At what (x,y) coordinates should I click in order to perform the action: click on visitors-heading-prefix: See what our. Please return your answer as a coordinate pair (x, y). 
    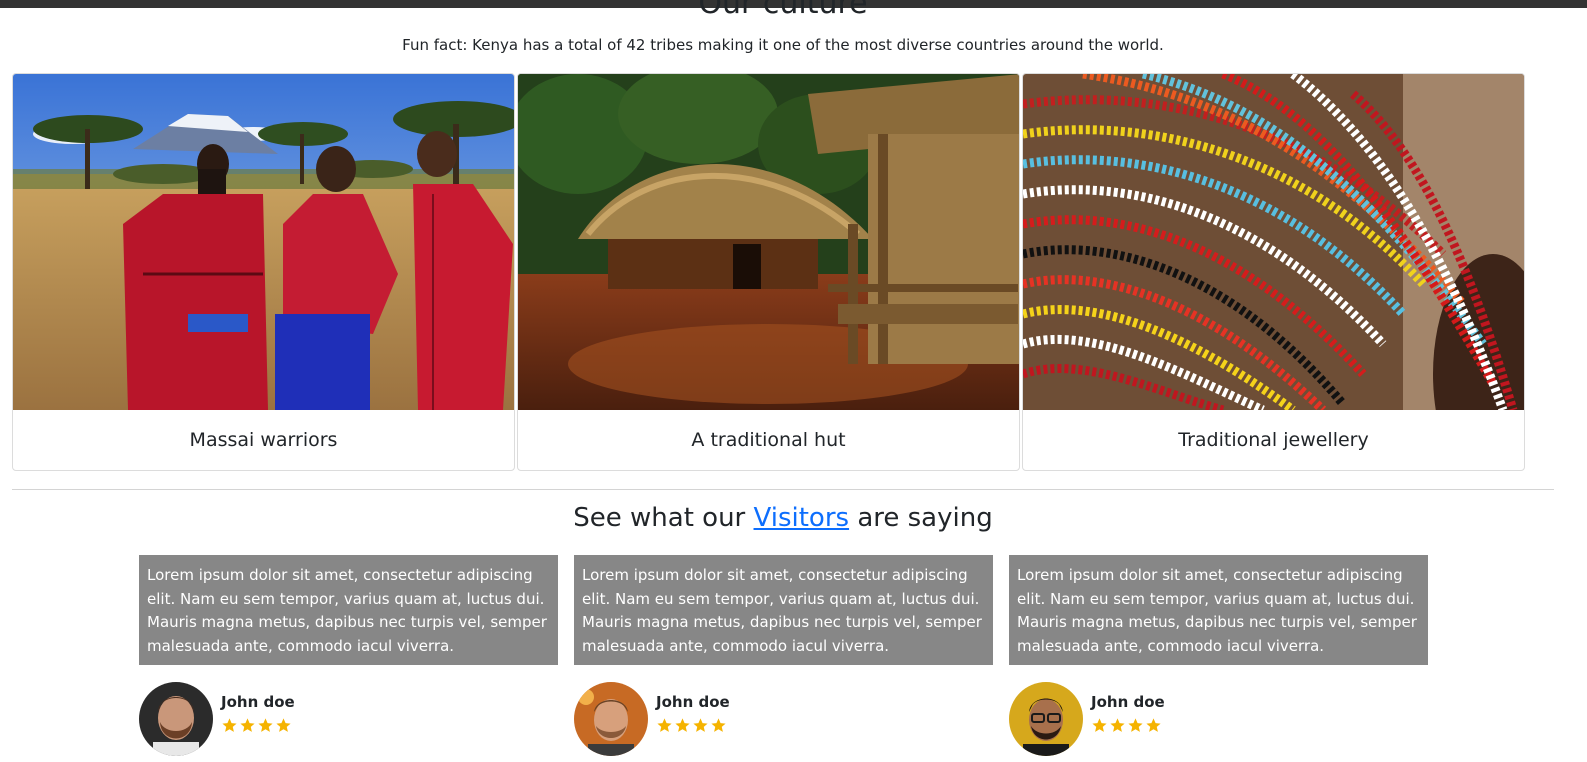
    Looking at the image, I should click on (663, 518).